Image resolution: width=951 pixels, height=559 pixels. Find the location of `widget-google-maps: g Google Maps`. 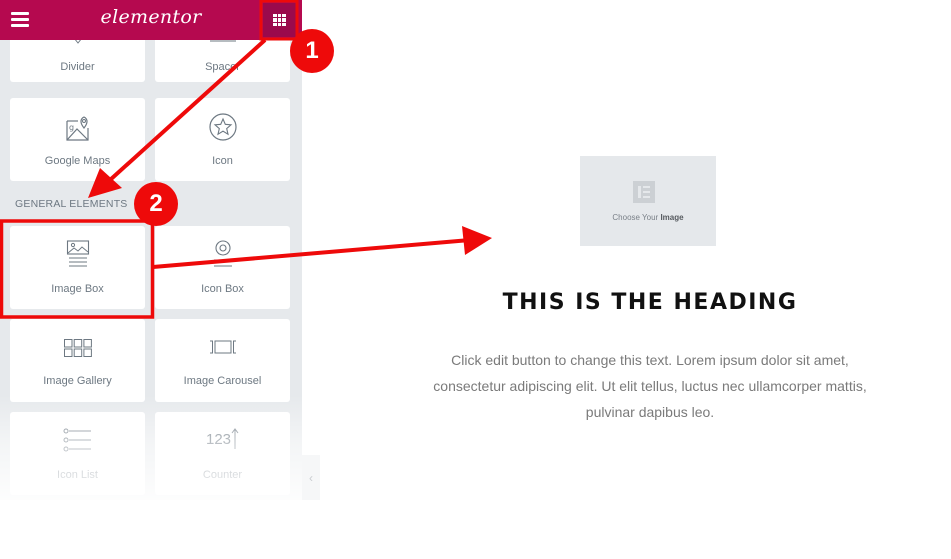

widget-google-maps: g Google Maps is located at coordinates (77, 139).